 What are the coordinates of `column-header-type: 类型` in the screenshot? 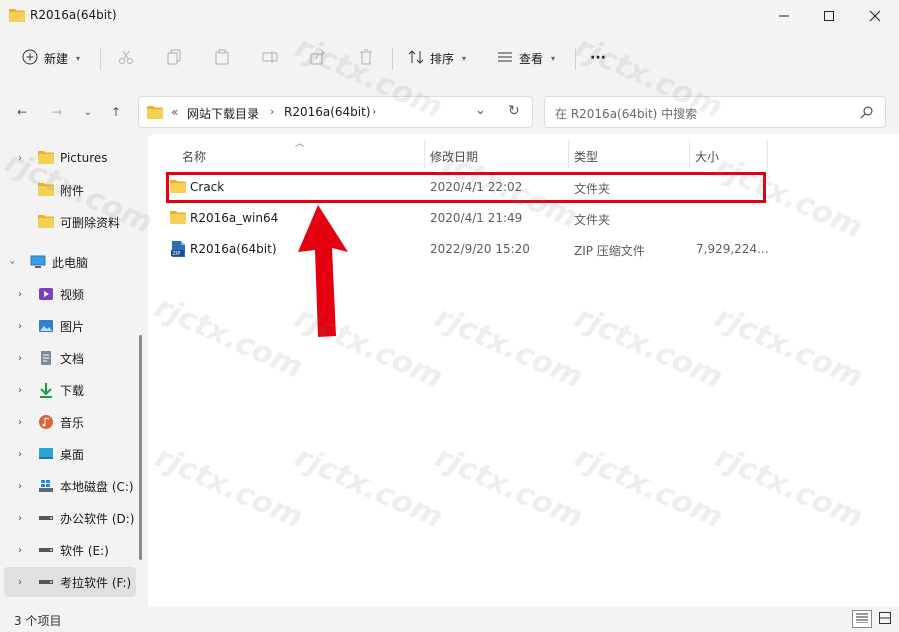 It's located at (586, 156).